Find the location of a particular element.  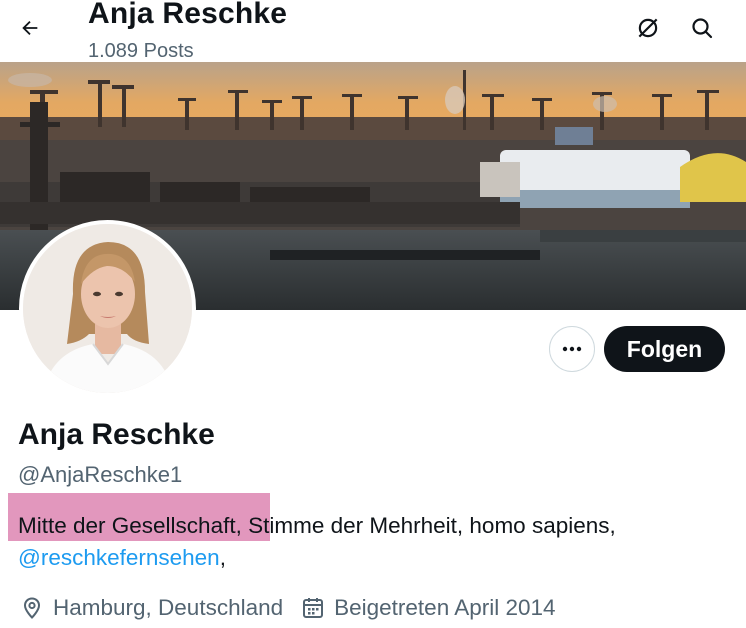

location-item: Hamburg, Deutschland is located at coordinates (151, 608).